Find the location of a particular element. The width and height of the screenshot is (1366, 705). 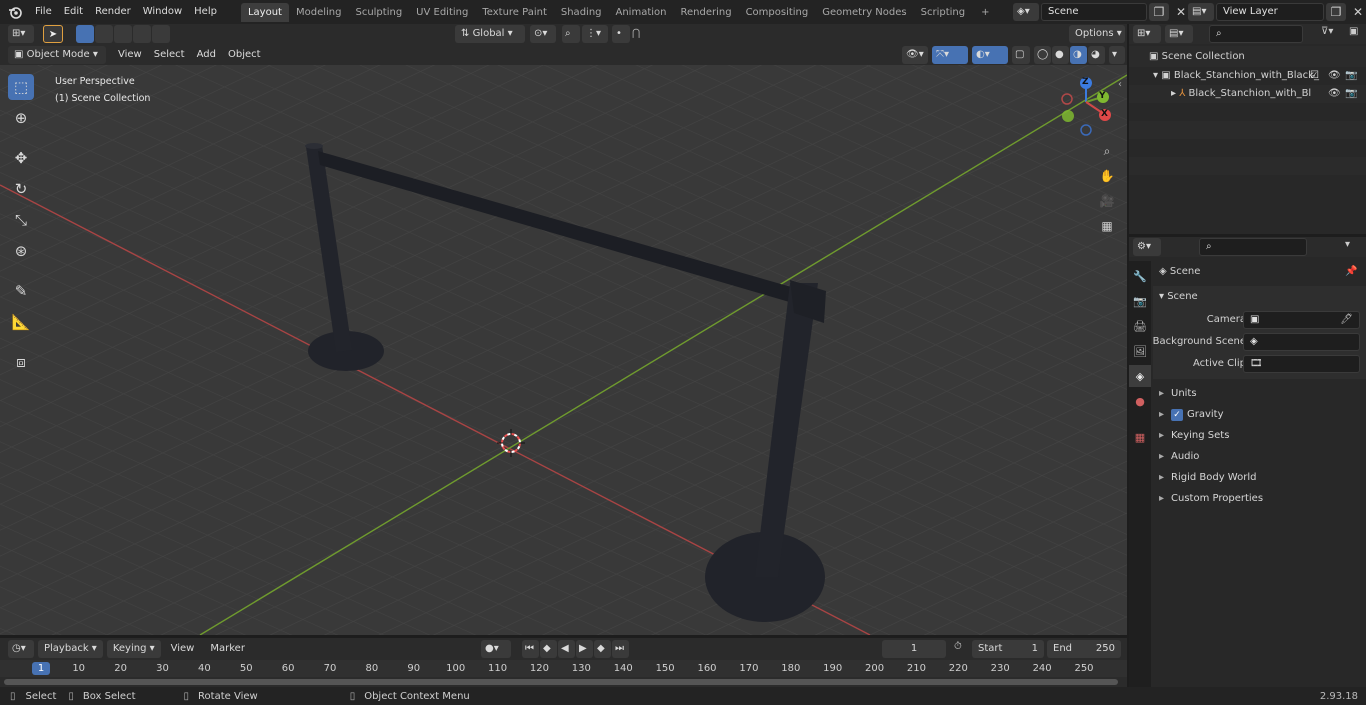

tab-animation: Animation is located at coordinates (641, 12).